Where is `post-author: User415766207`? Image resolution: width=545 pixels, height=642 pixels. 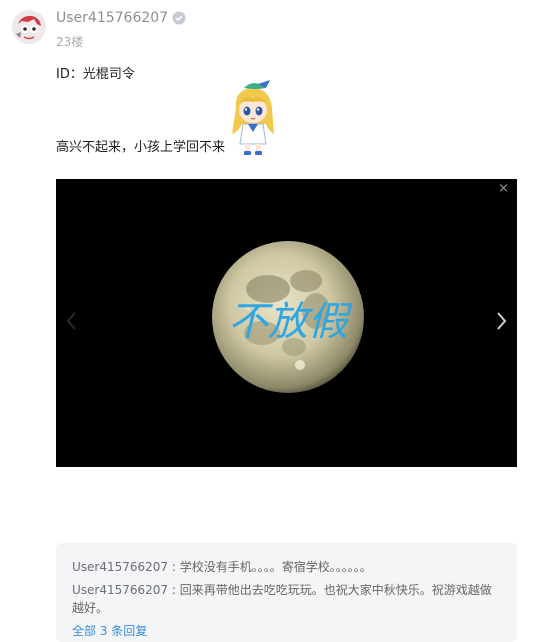
post-author: User415766207 is located at coordinates (121, 18).